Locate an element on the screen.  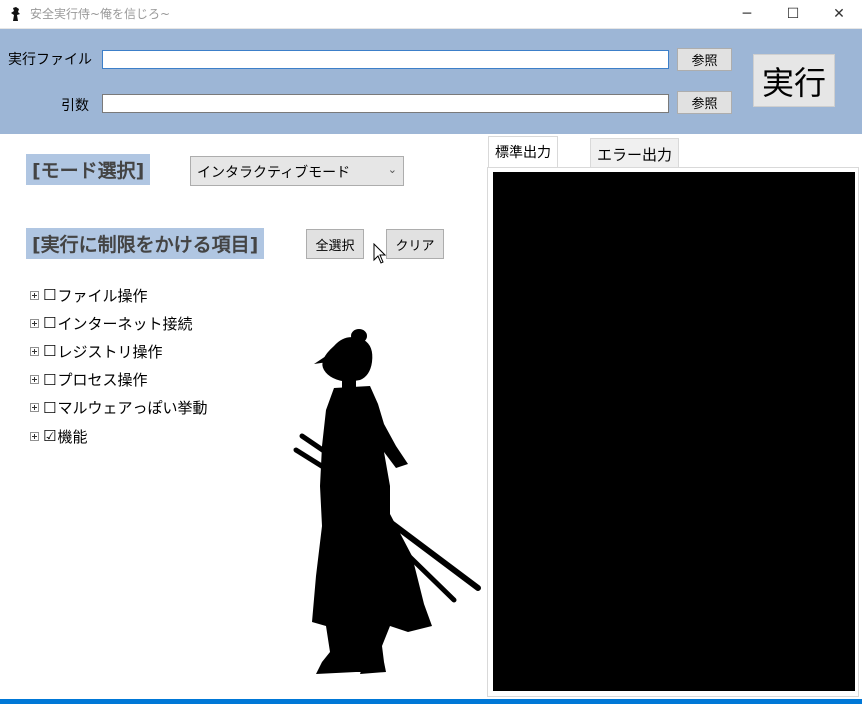
tree-item-malware: ☐ マルウェアっぽい挙動 is located at coordinates (118, 408).